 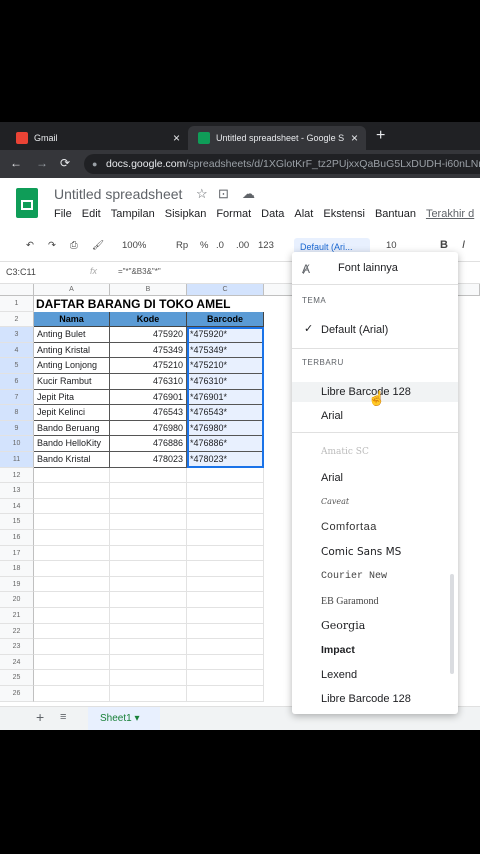 I want to click on column-header-a: A, so click(x=72, y=290).